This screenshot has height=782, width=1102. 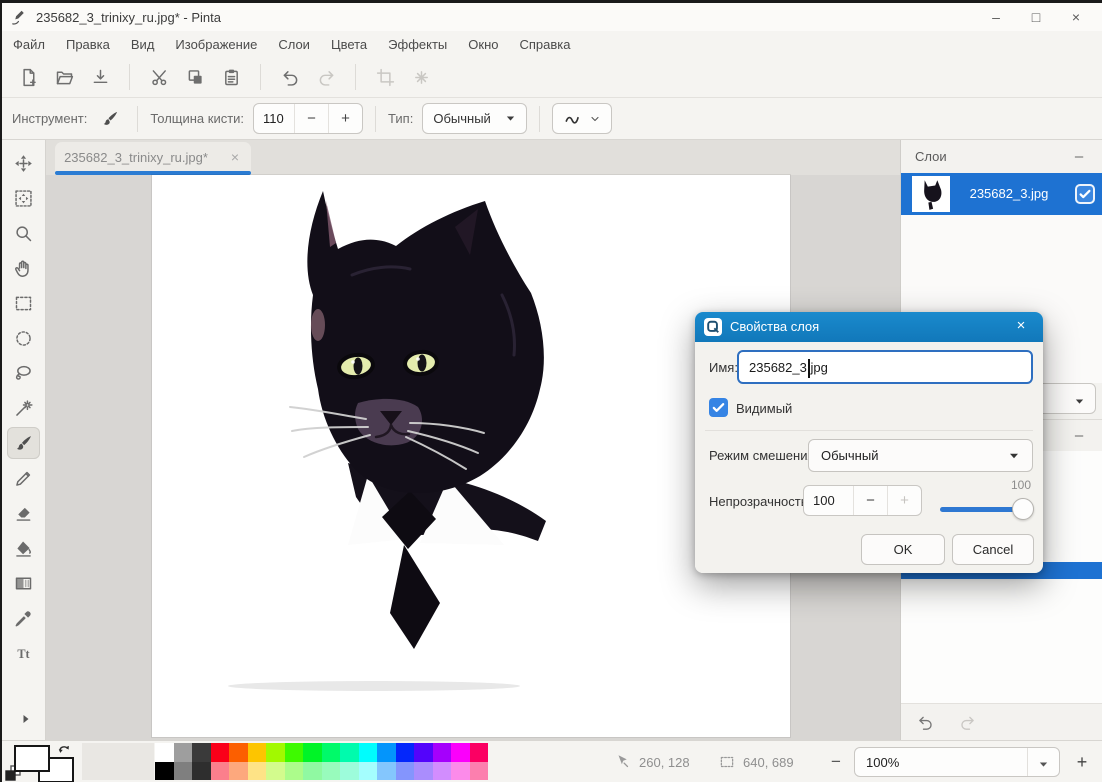 What do you see at coordinates (23, 618) in the screenshot?
I see `tool-color-picker` at bounding box center [23, 618].